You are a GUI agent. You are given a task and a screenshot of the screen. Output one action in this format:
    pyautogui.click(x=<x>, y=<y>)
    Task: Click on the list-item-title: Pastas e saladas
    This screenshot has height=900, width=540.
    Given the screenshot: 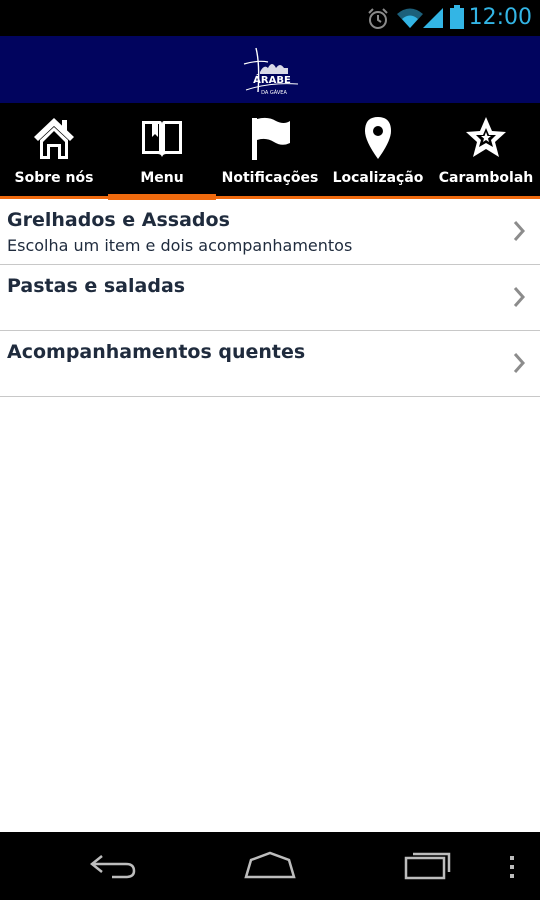 What is the action you would take?
    pyautogui.click(x=96, y=286)
    